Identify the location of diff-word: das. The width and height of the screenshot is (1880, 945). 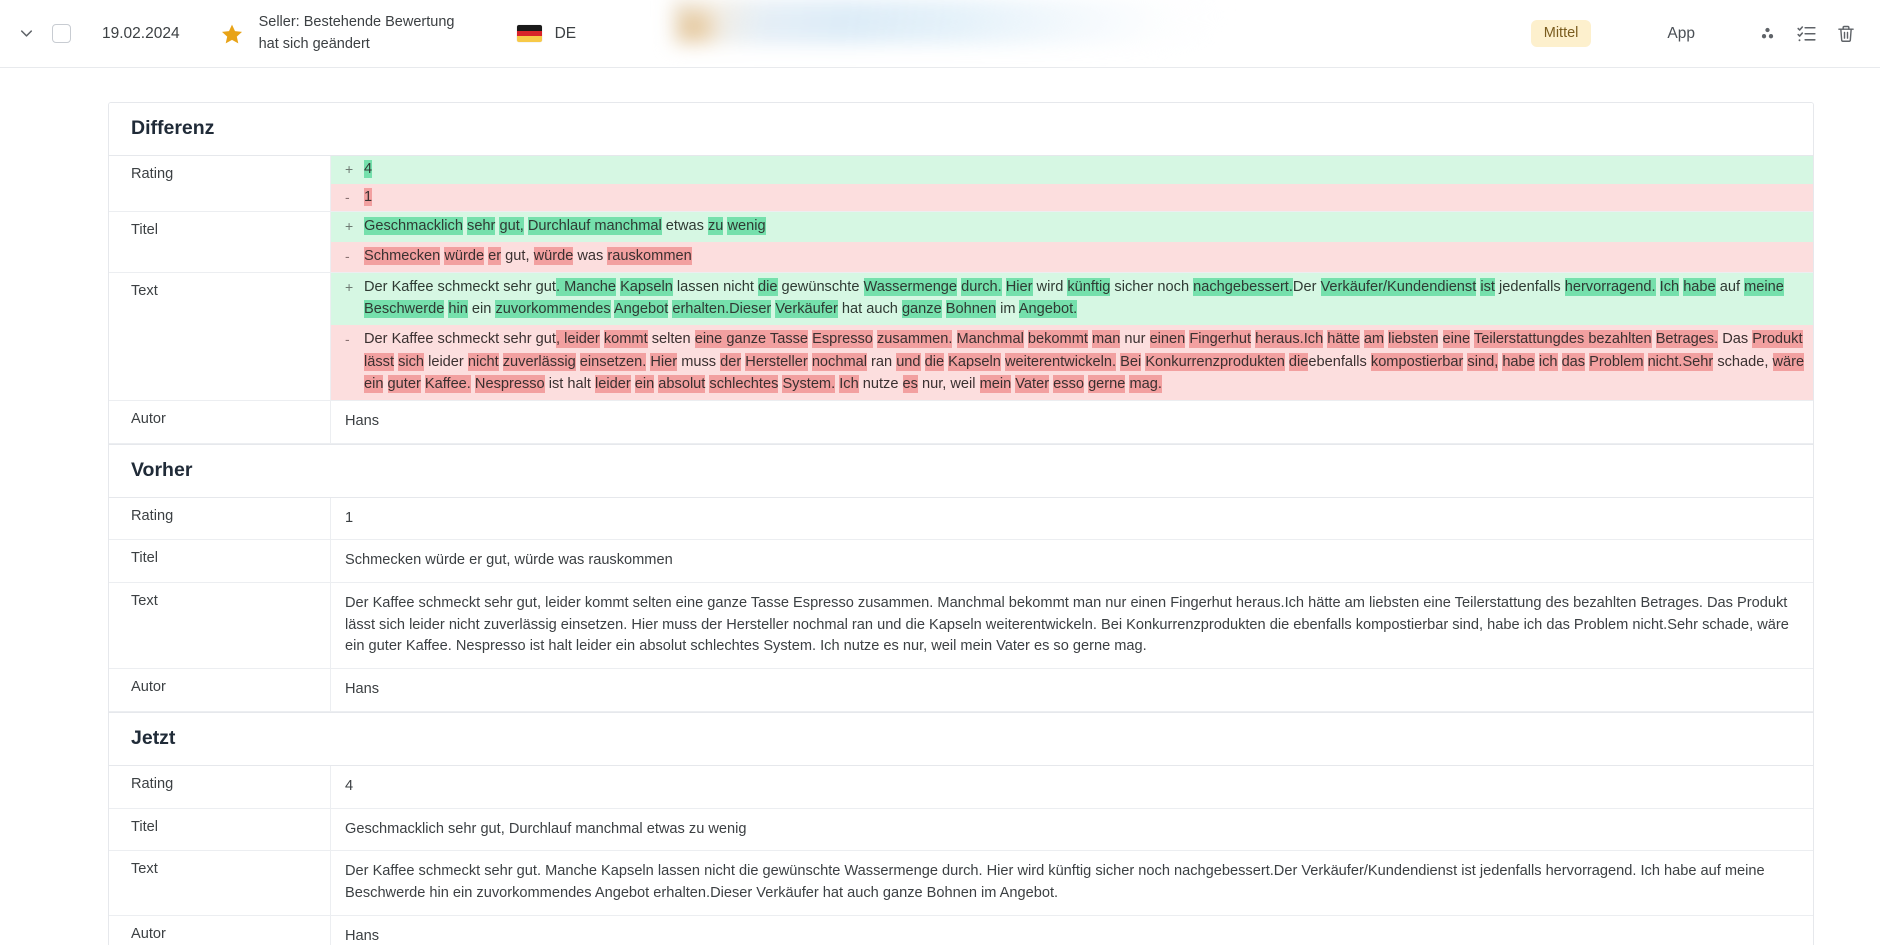
(1573, 361).